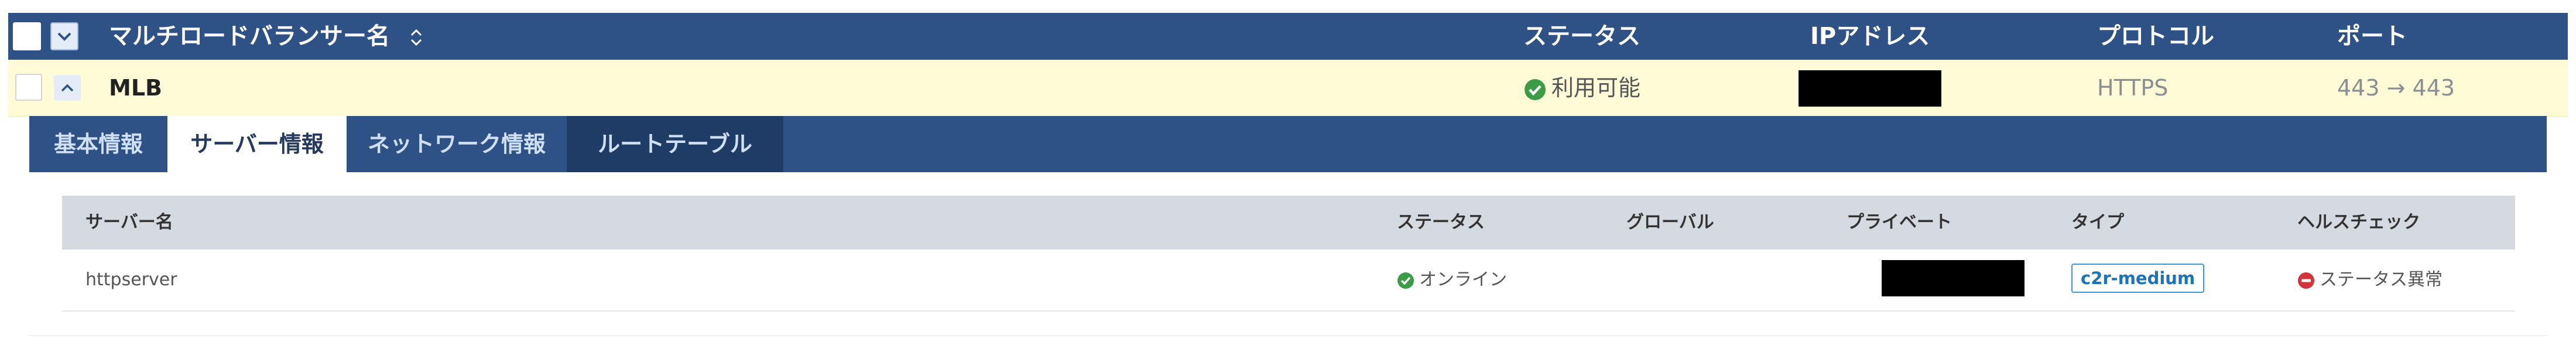  I want to click on load-balancer-status: 利用可能, so click(1581, 88).